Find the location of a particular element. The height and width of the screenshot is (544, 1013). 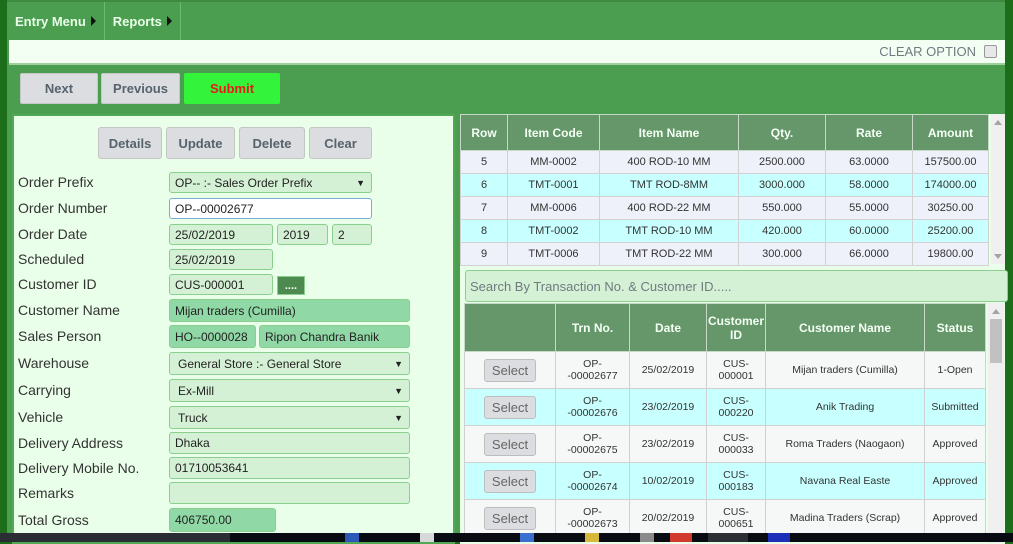

col-customer-id: Customer ID is located at coordinates (736, 327).